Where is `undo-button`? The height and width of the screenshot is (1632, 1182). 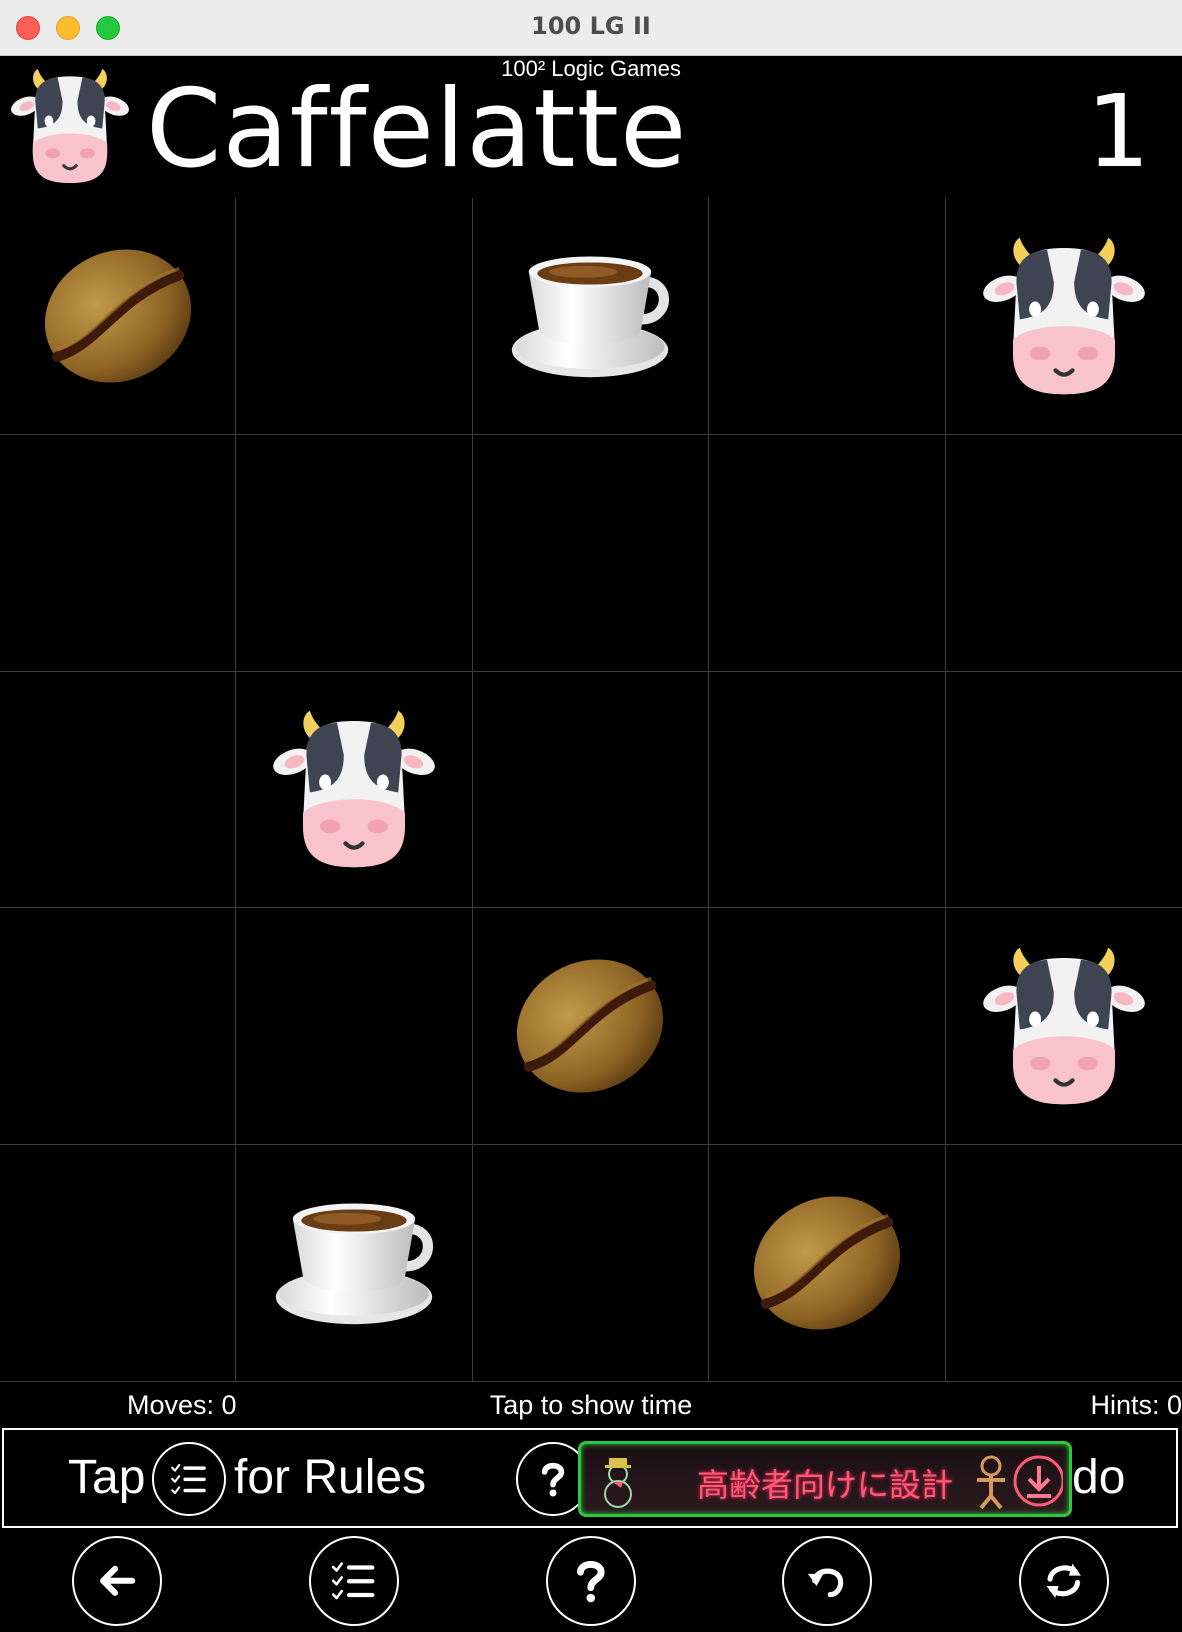 undo-button is located at coordinates (827, 1581).